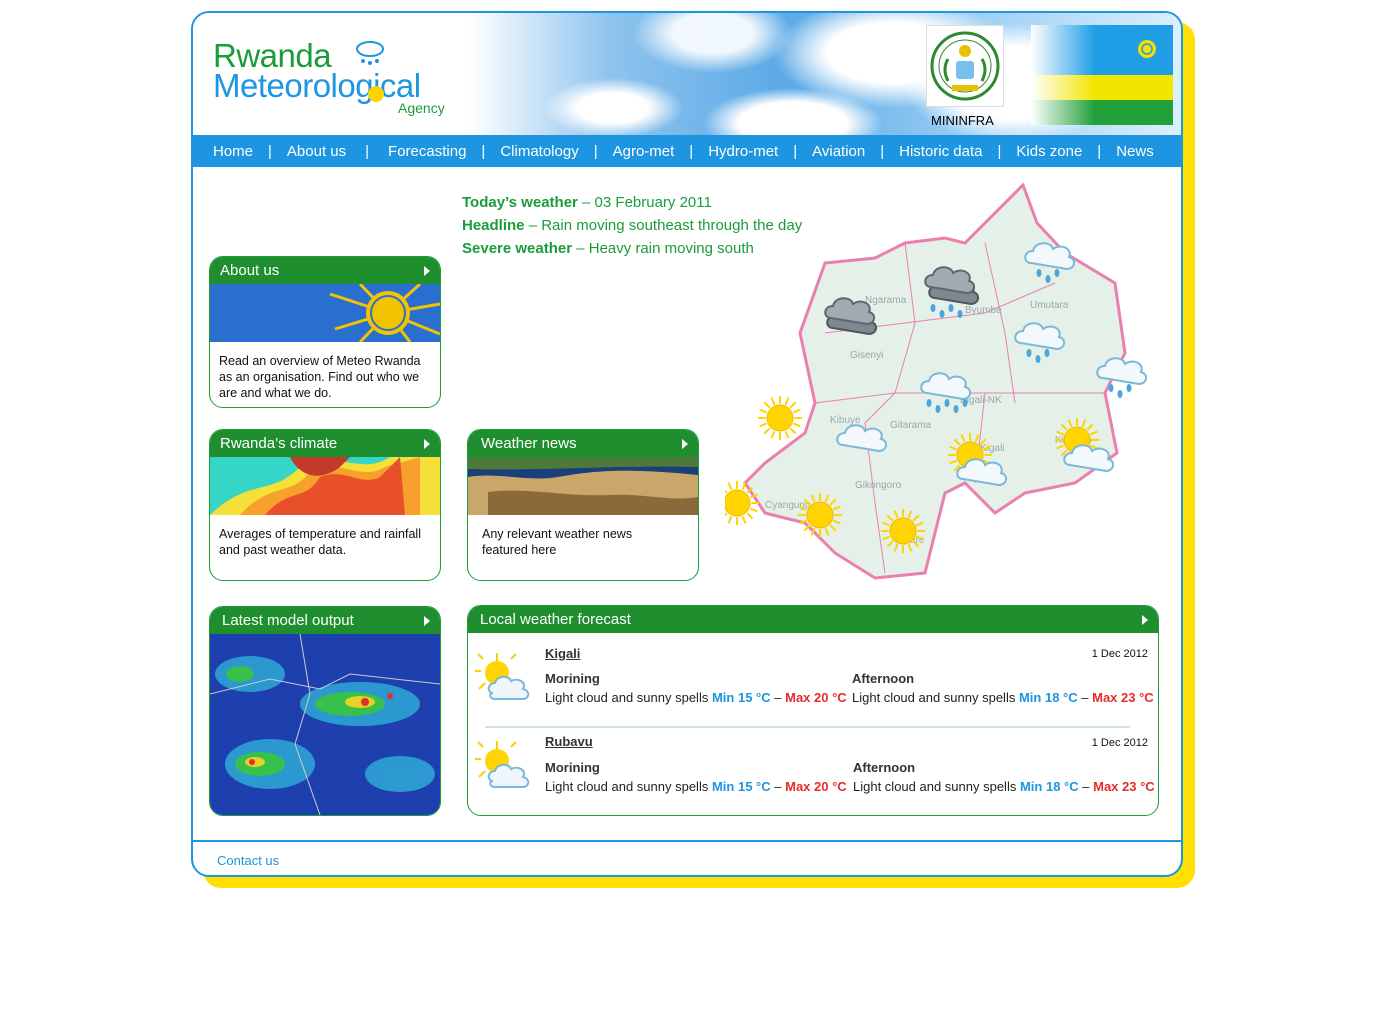 This screenshot has height=1023, width=1378. I want to click on today-weather-value: – 03 February 2011, so click(644, 202).